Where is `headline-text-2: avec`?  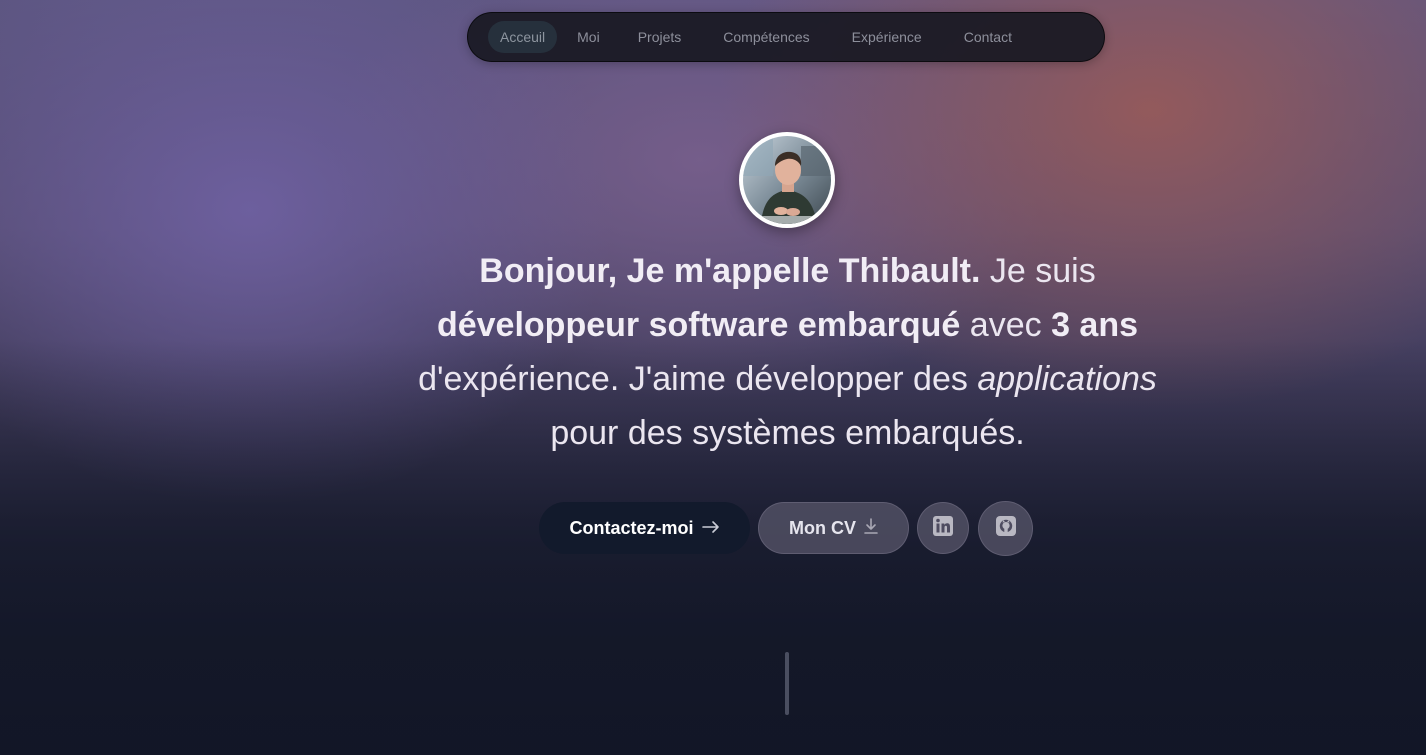 headline-text-2: avec is located at coordinates (1006, 325).